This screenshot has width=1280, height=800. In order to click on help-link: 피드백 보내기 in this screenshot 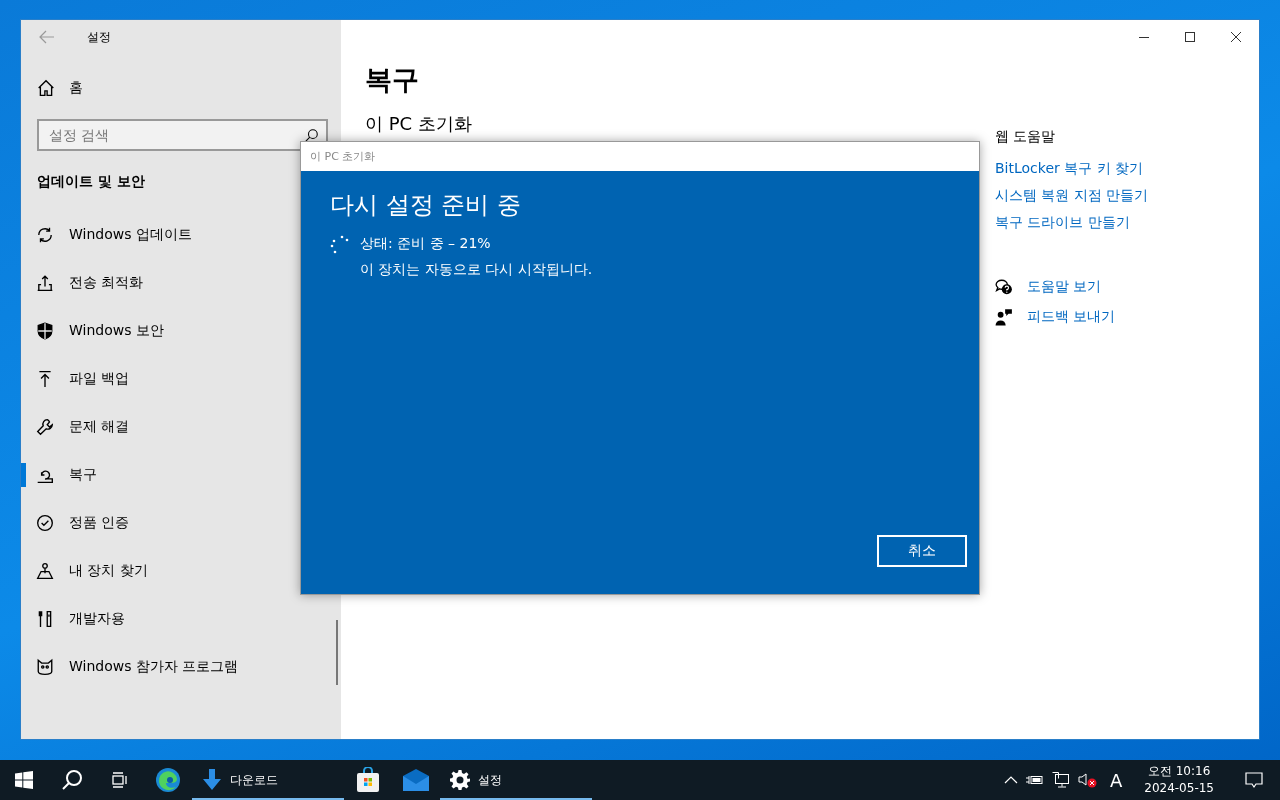, I will do `click(1071, 317)`.